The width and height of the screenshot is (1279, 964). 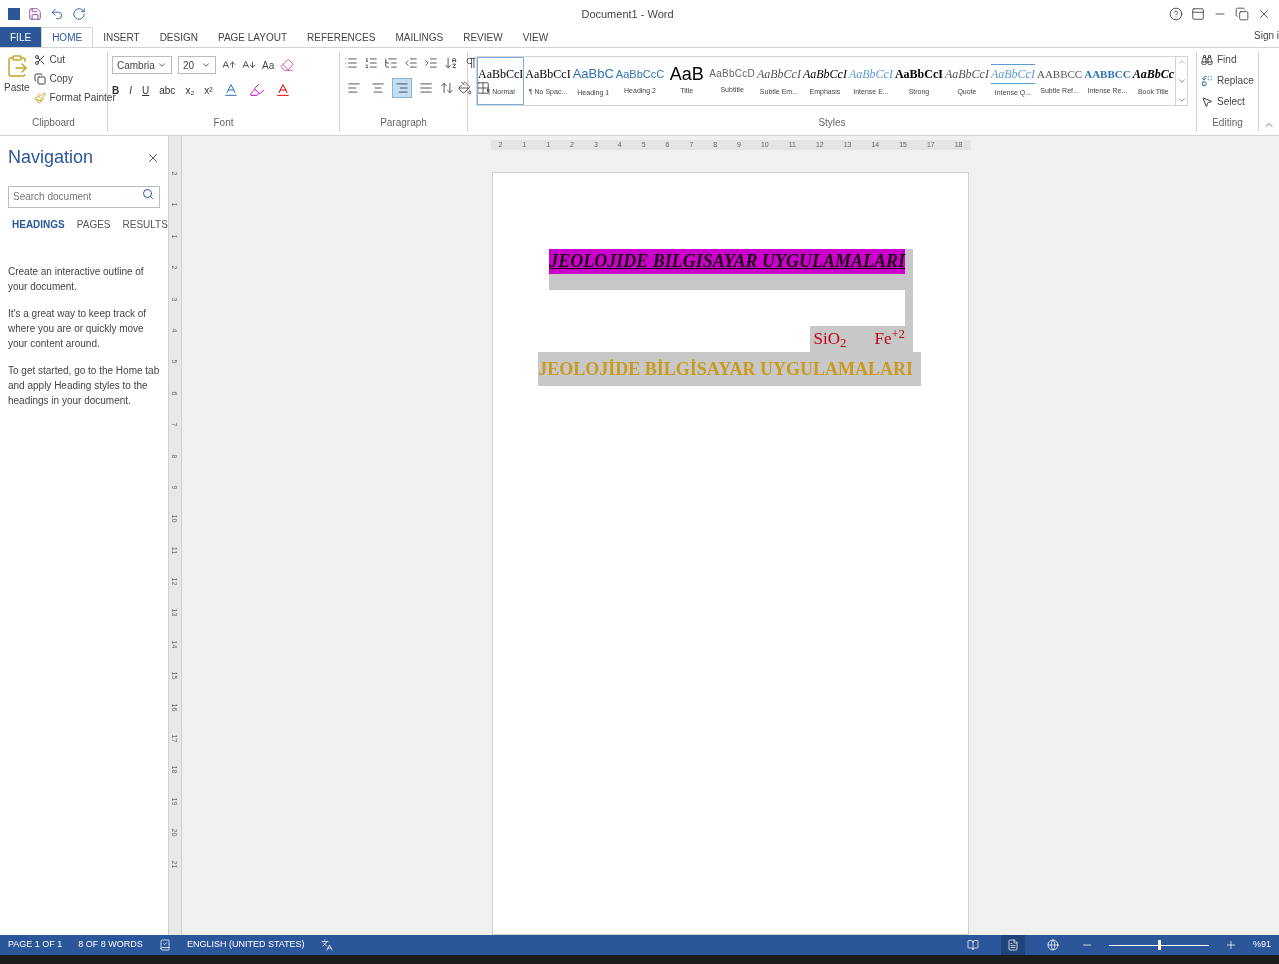 What do you see at coordinates (142, 65) in the screenshot?
I see `font-name-field: Cambria` at bounding box center [142, 65].